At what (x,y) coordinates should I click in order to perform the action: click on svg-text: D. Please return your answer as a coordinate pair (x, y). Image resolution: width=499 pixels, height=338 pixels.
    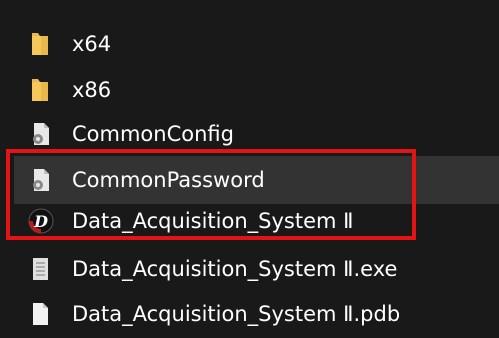
    Looking at the image, I should click on (40, 221).